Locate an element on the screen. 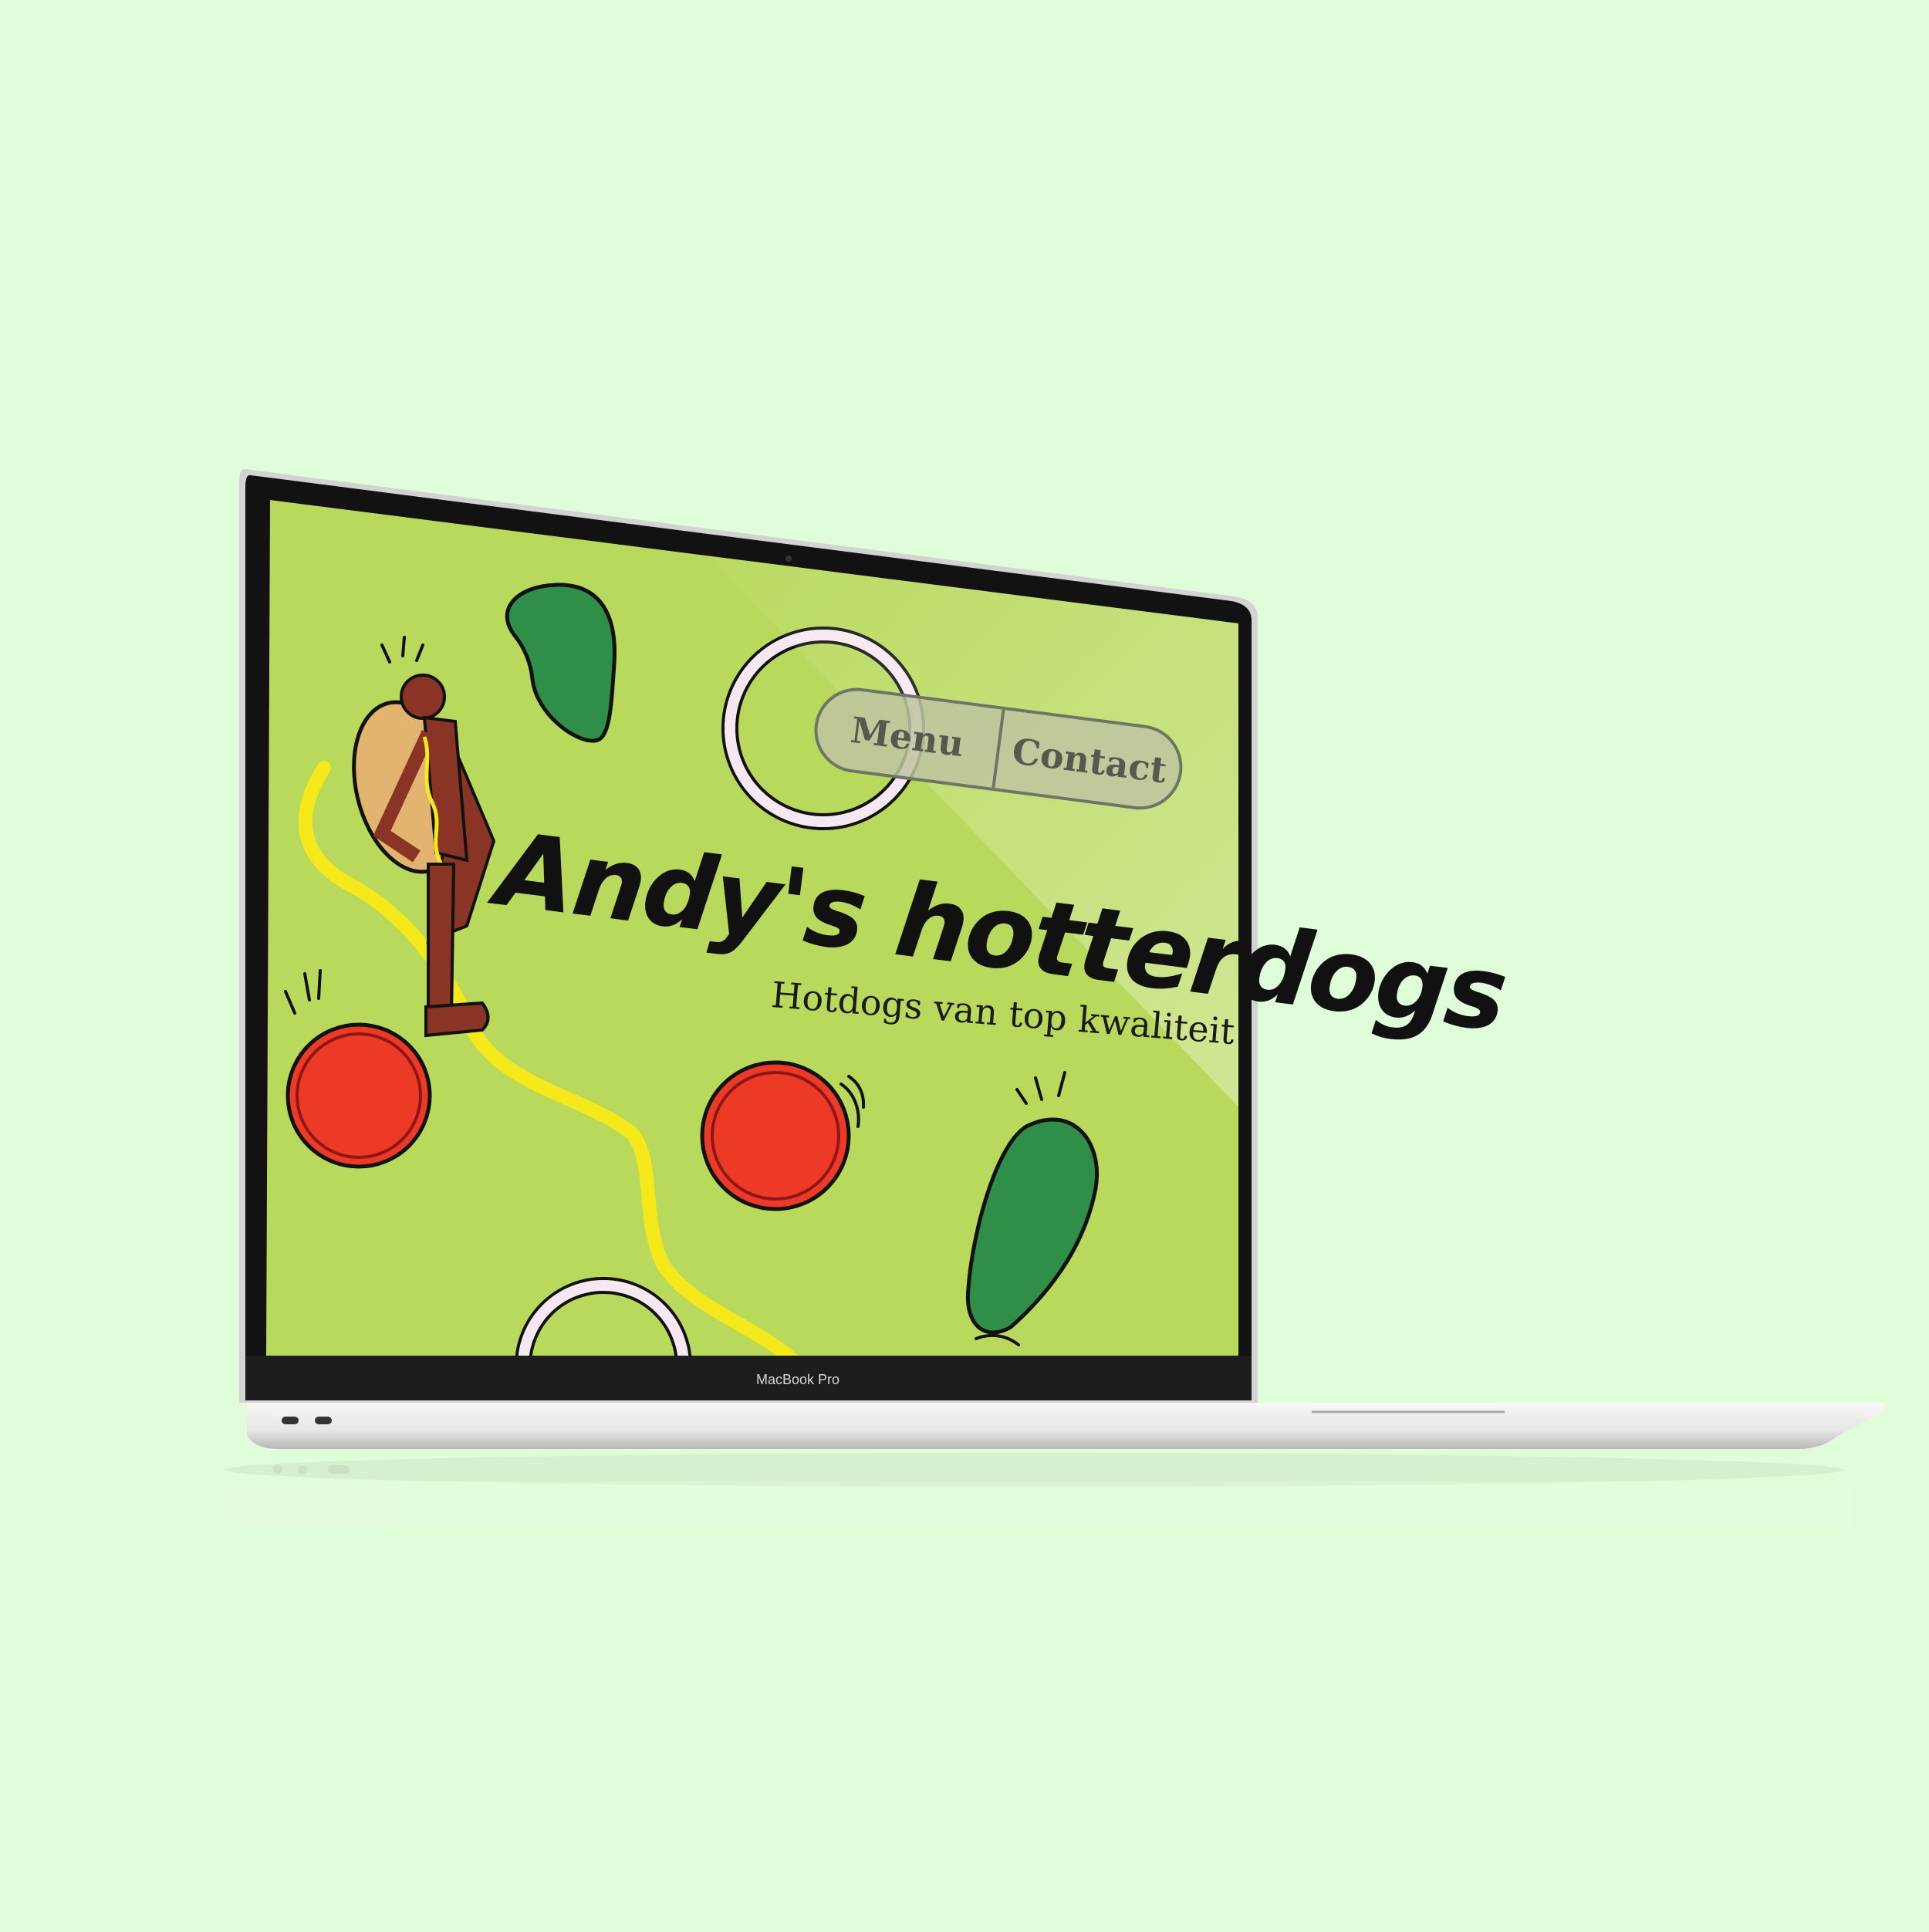  laptop-base is located at coordinates (1066, 1426).